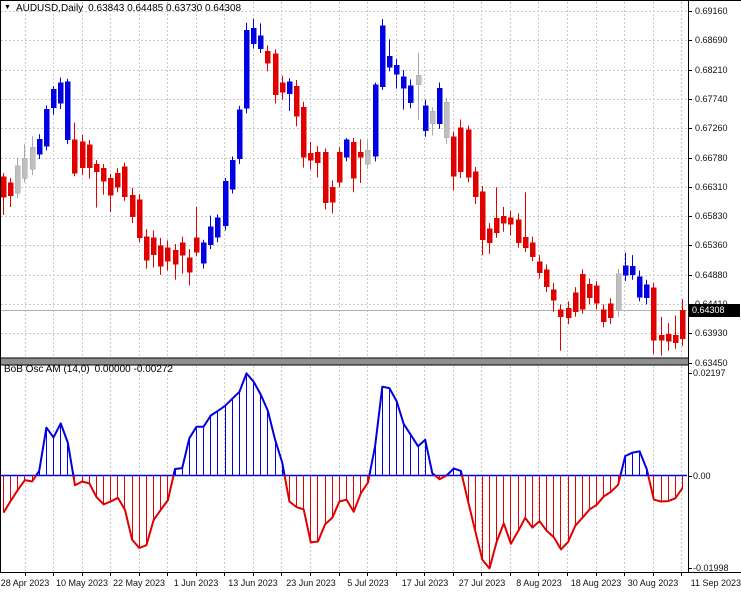 The width and height of the screenshot is (741, 600). I want to click on date-axis-label: 11 Sep 2023, so click(715, 583).